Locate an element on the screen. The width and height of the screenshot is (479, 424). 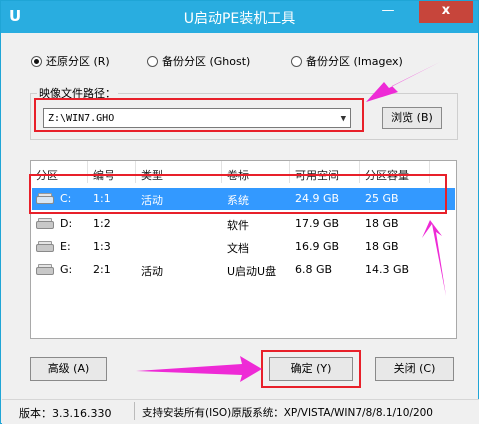
cell-partition: G: is located at coordinates (66, 269).